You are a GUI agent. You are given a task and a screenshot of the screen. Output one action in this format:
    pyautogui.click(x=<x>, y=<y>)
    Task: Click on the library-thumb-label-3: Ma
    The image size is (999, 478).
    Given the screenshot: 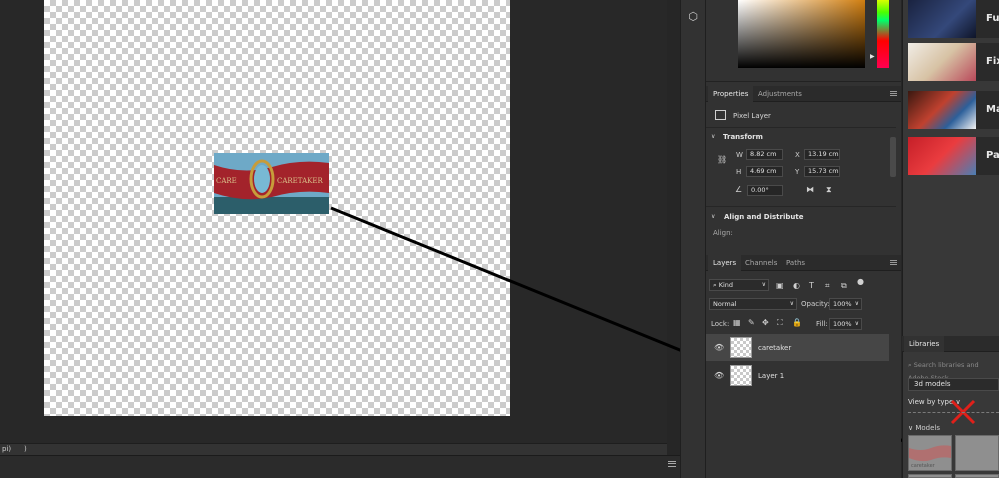 What is the action you would take?
    pyautogui.click(x=987, y=110)
    